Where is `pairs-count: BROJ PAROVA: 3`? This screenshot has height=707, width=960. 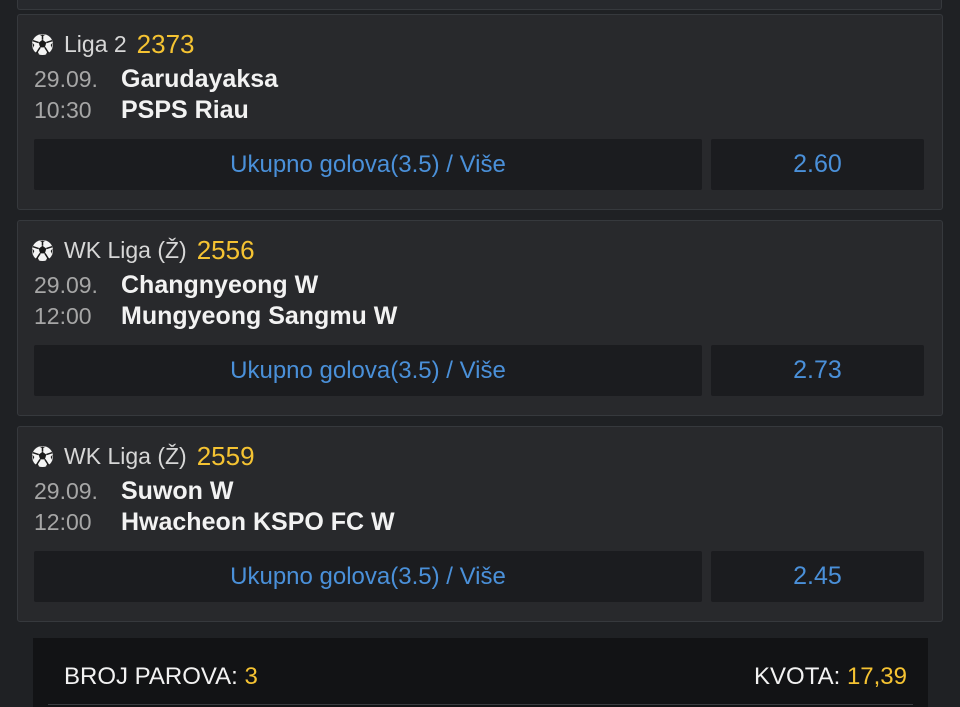 pairs-count: BROJ PAROVA: 3 is located at coordinates (161, 677).